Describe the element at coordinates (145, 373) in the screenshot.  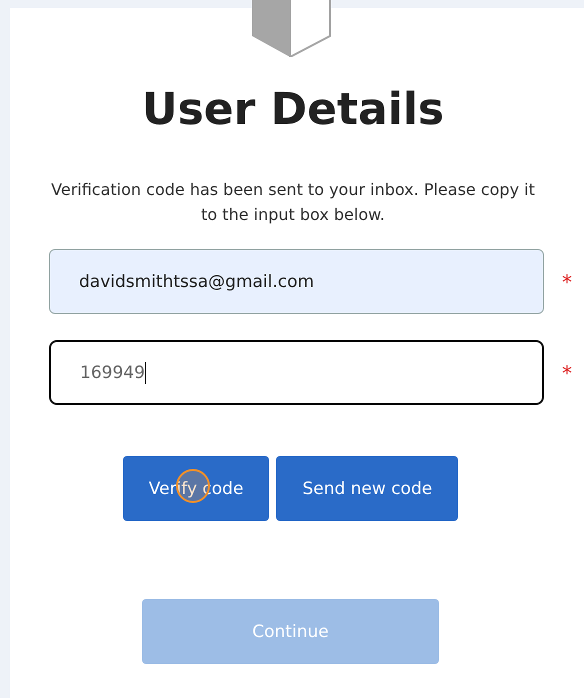
I see `text-cursor` at that location.